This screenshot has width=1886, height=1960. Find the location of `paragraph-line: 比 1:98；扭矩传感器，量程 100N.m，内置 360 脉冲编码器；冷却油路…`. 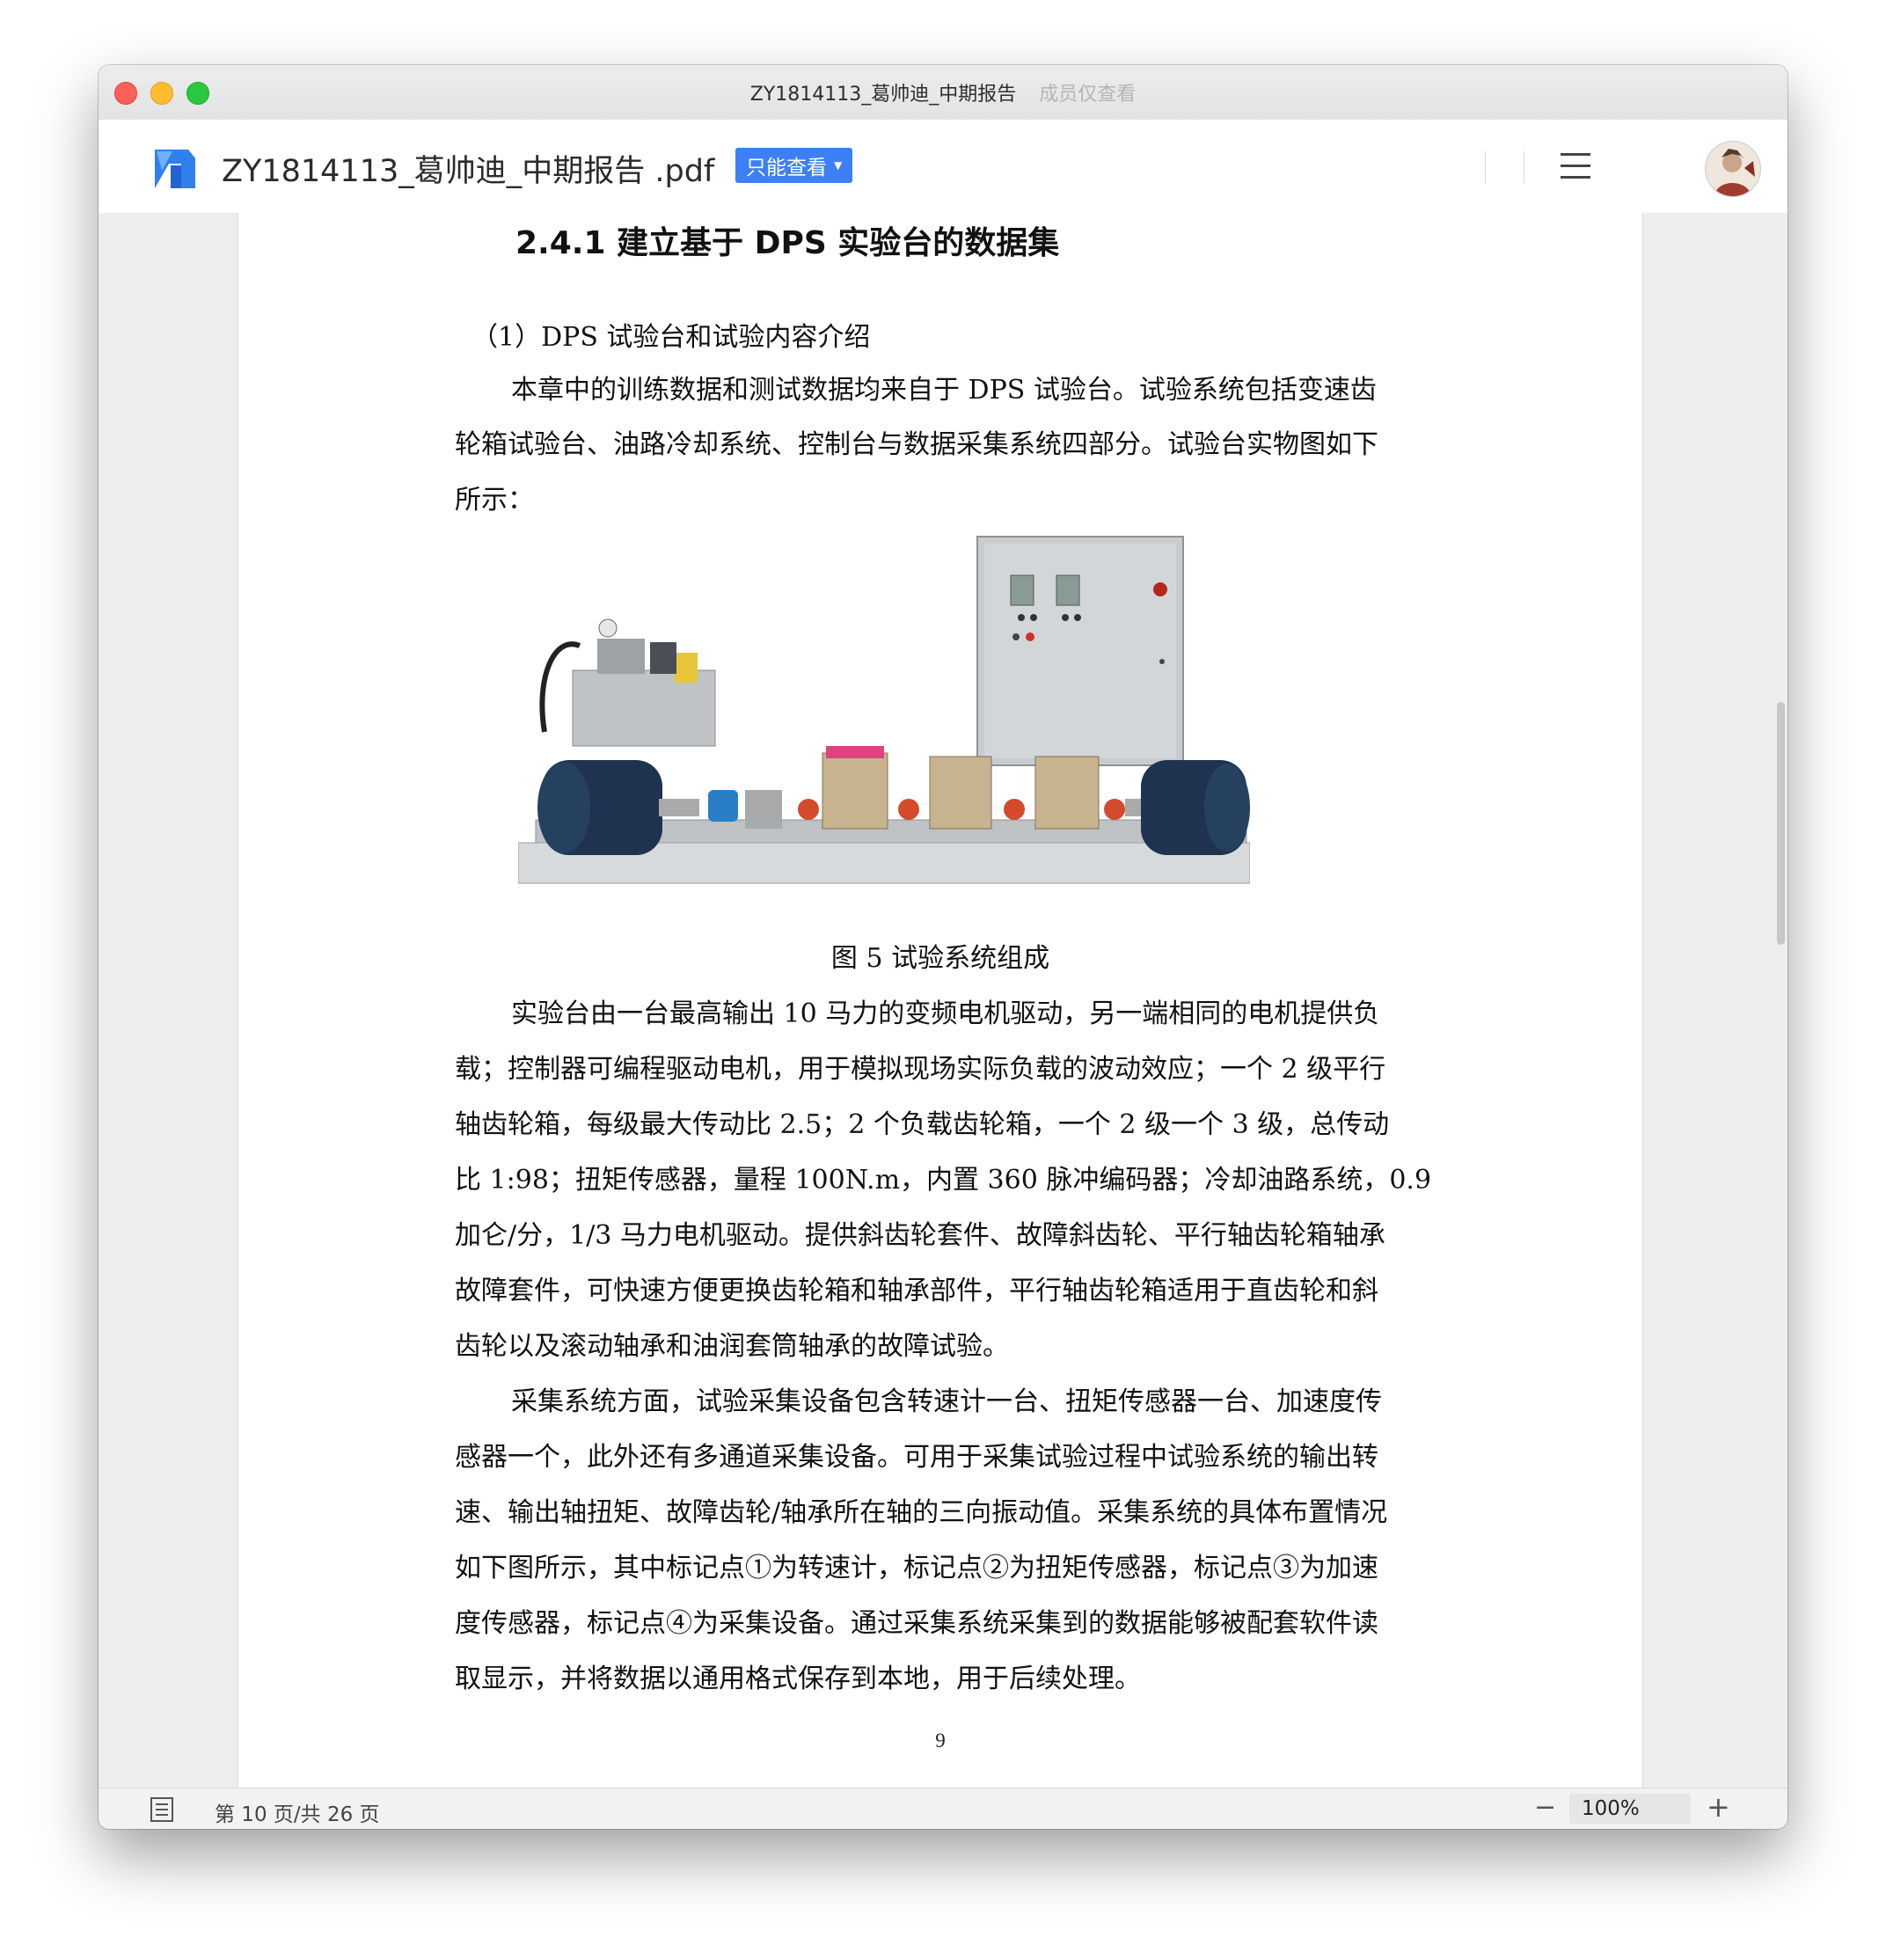

paragraph-line: 比 1:98；扭矩传感器，量程 100N.m，内置 360 脉冲编码器；冷却油路… is located at coordinates (943, 1180).